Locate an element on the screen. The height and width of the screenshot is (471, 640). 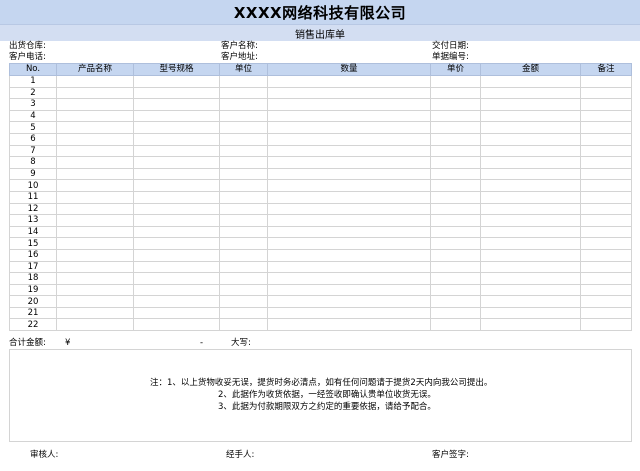
row-number: 7 is located at coordinates (33, 151).